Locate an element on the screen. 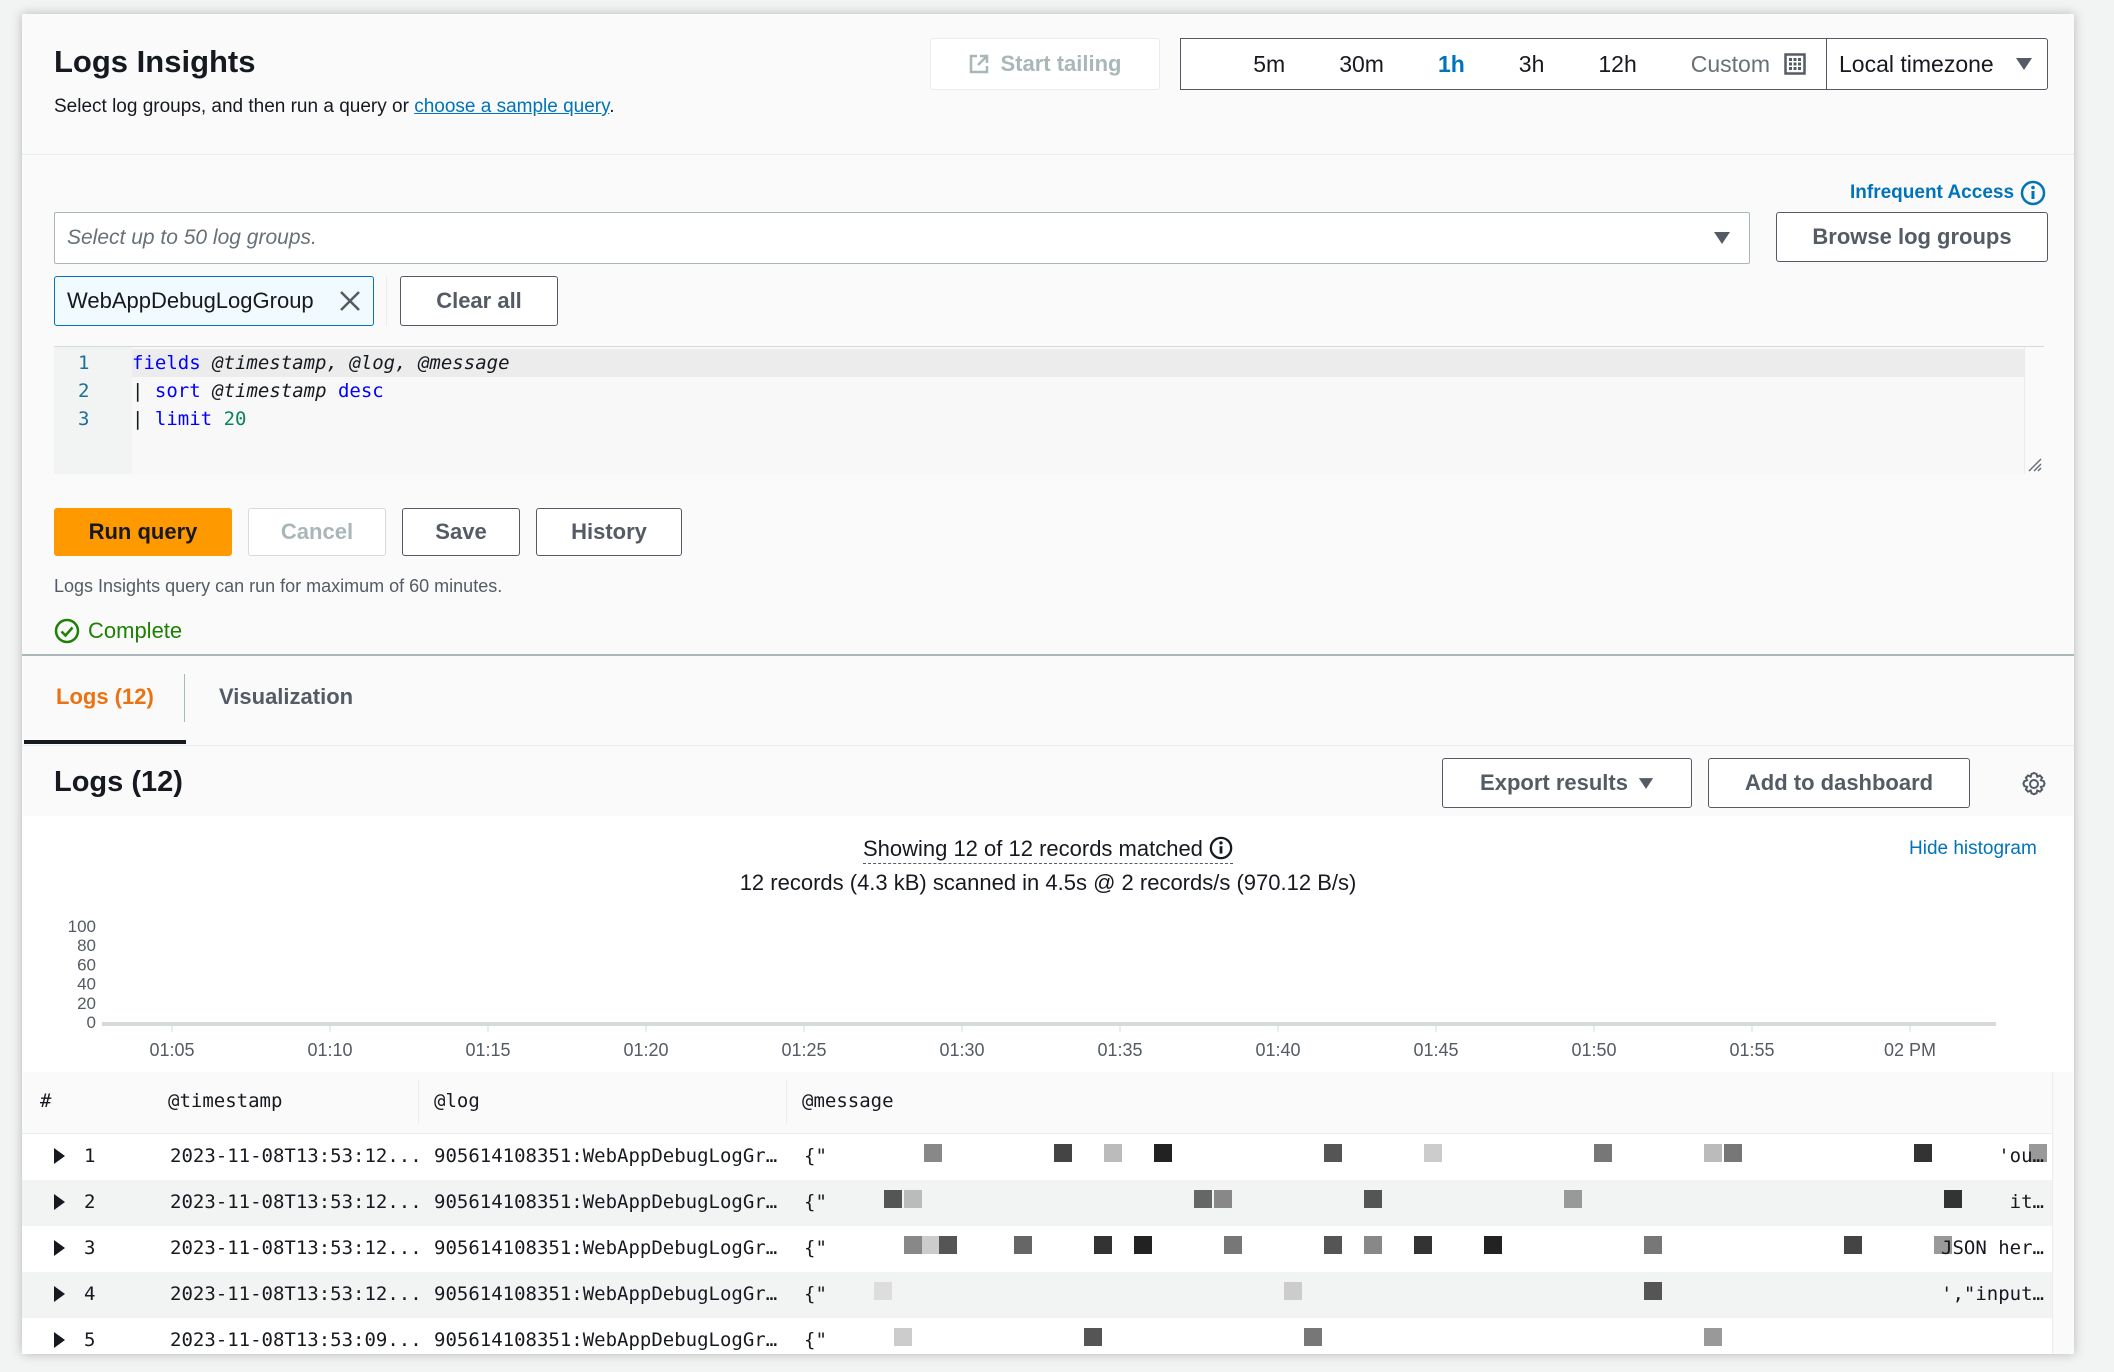  x-tick-label: 01:20 is located at coordinates (645, 1050).